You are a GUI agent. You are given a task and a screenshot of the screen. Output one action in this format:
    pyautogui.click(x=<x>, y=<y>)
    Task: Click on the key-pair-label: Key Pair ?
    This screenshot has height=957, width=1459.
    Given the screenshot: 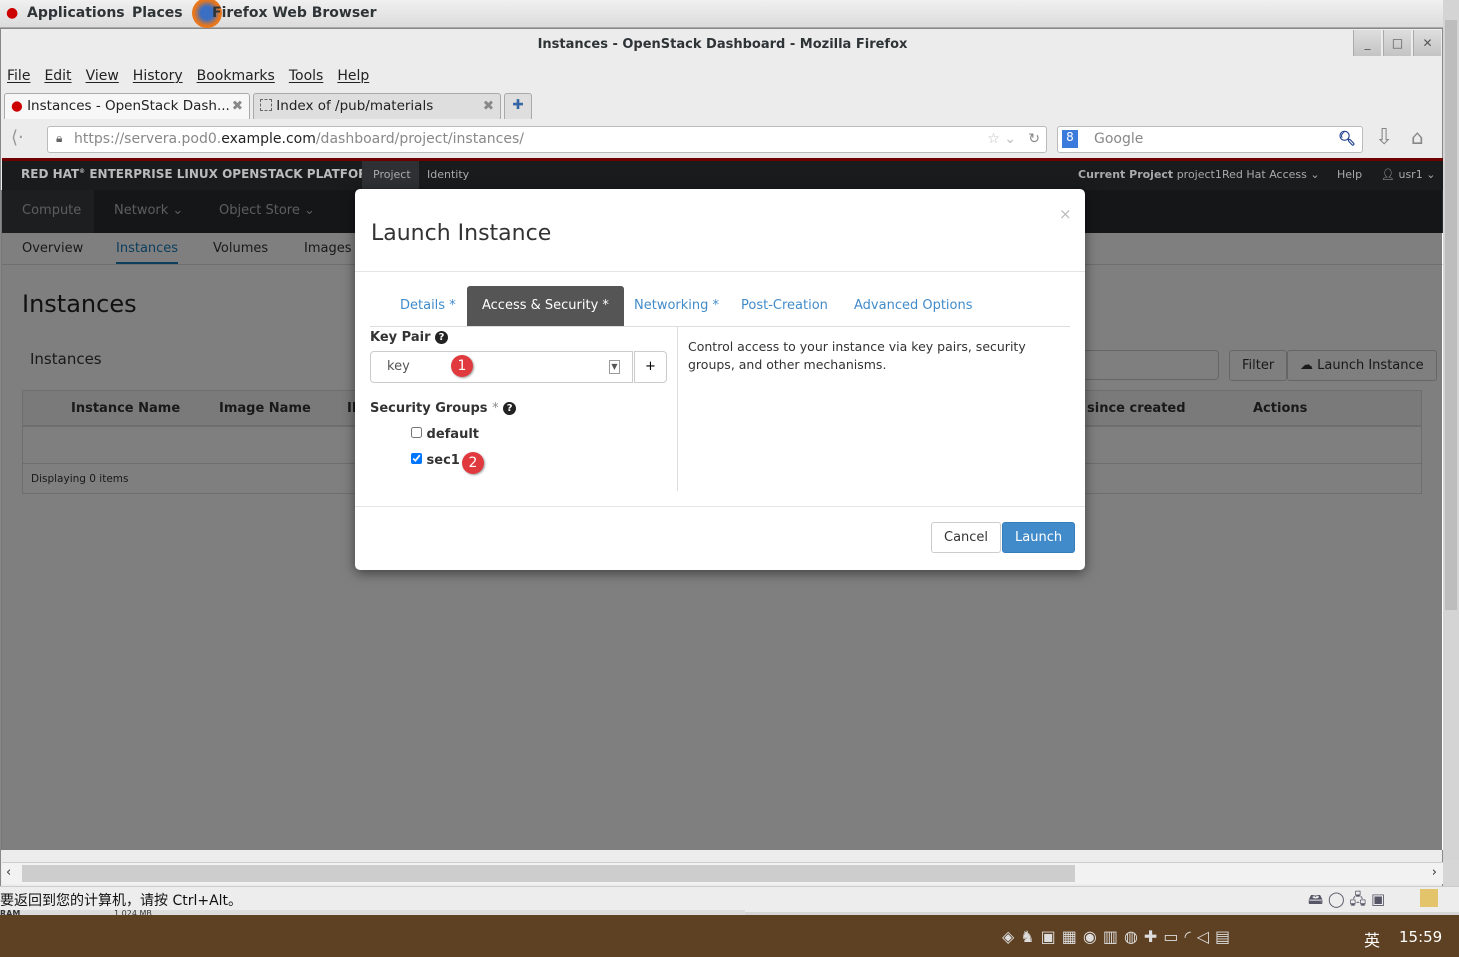 What is the action you would take?
    pyautogui.click(x=409, y=337)
    